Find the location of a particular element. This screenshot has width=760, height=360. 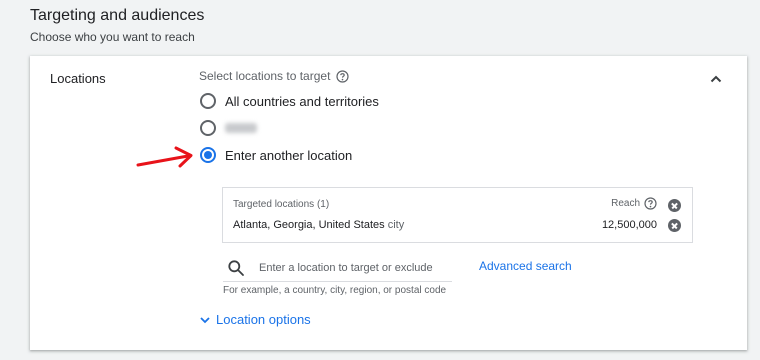

reach-header: Reach is located at coordinates (634, 203).